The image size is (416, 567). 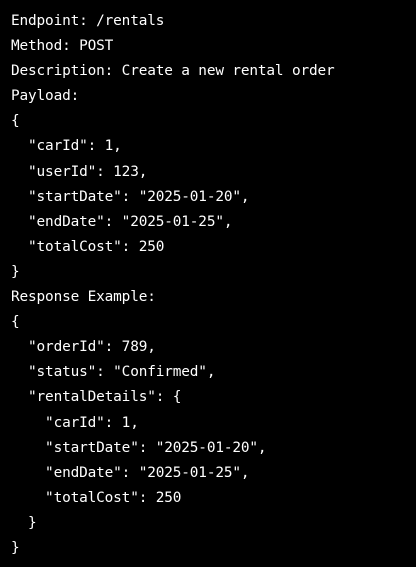 I want to click on response-rental-details-line: "rentalDetails": {, so click(x=96, y=397).